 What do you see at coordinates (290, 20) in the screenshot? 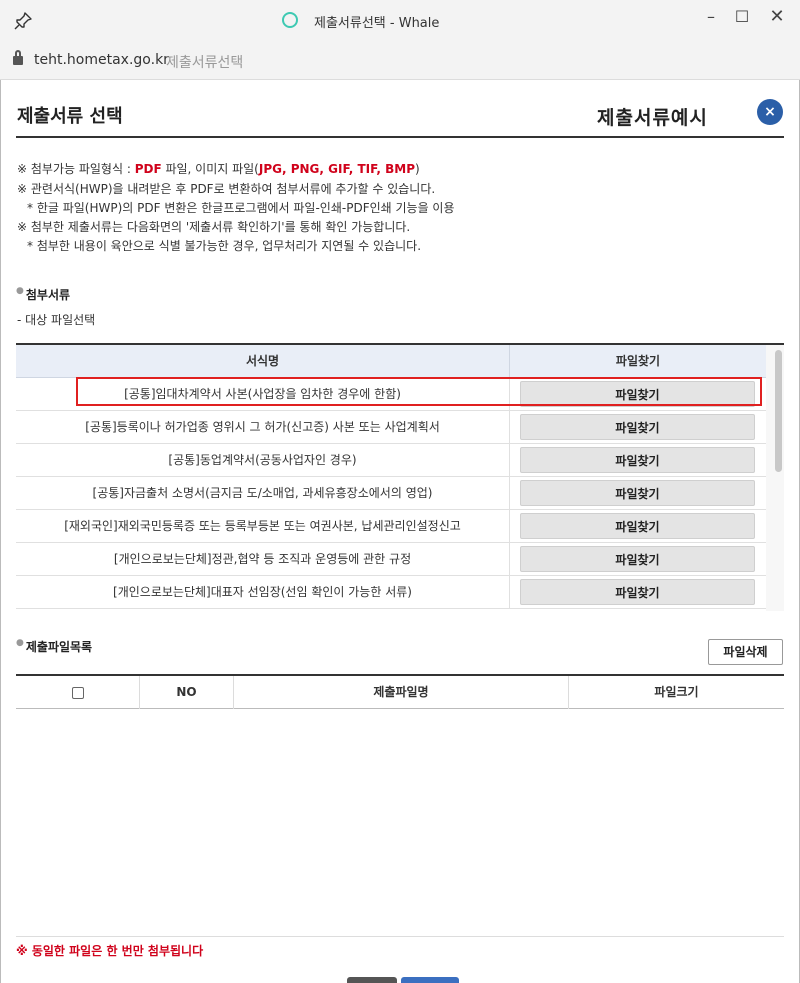
I see `whale-logo-icon` at bounding box center [290, 20].